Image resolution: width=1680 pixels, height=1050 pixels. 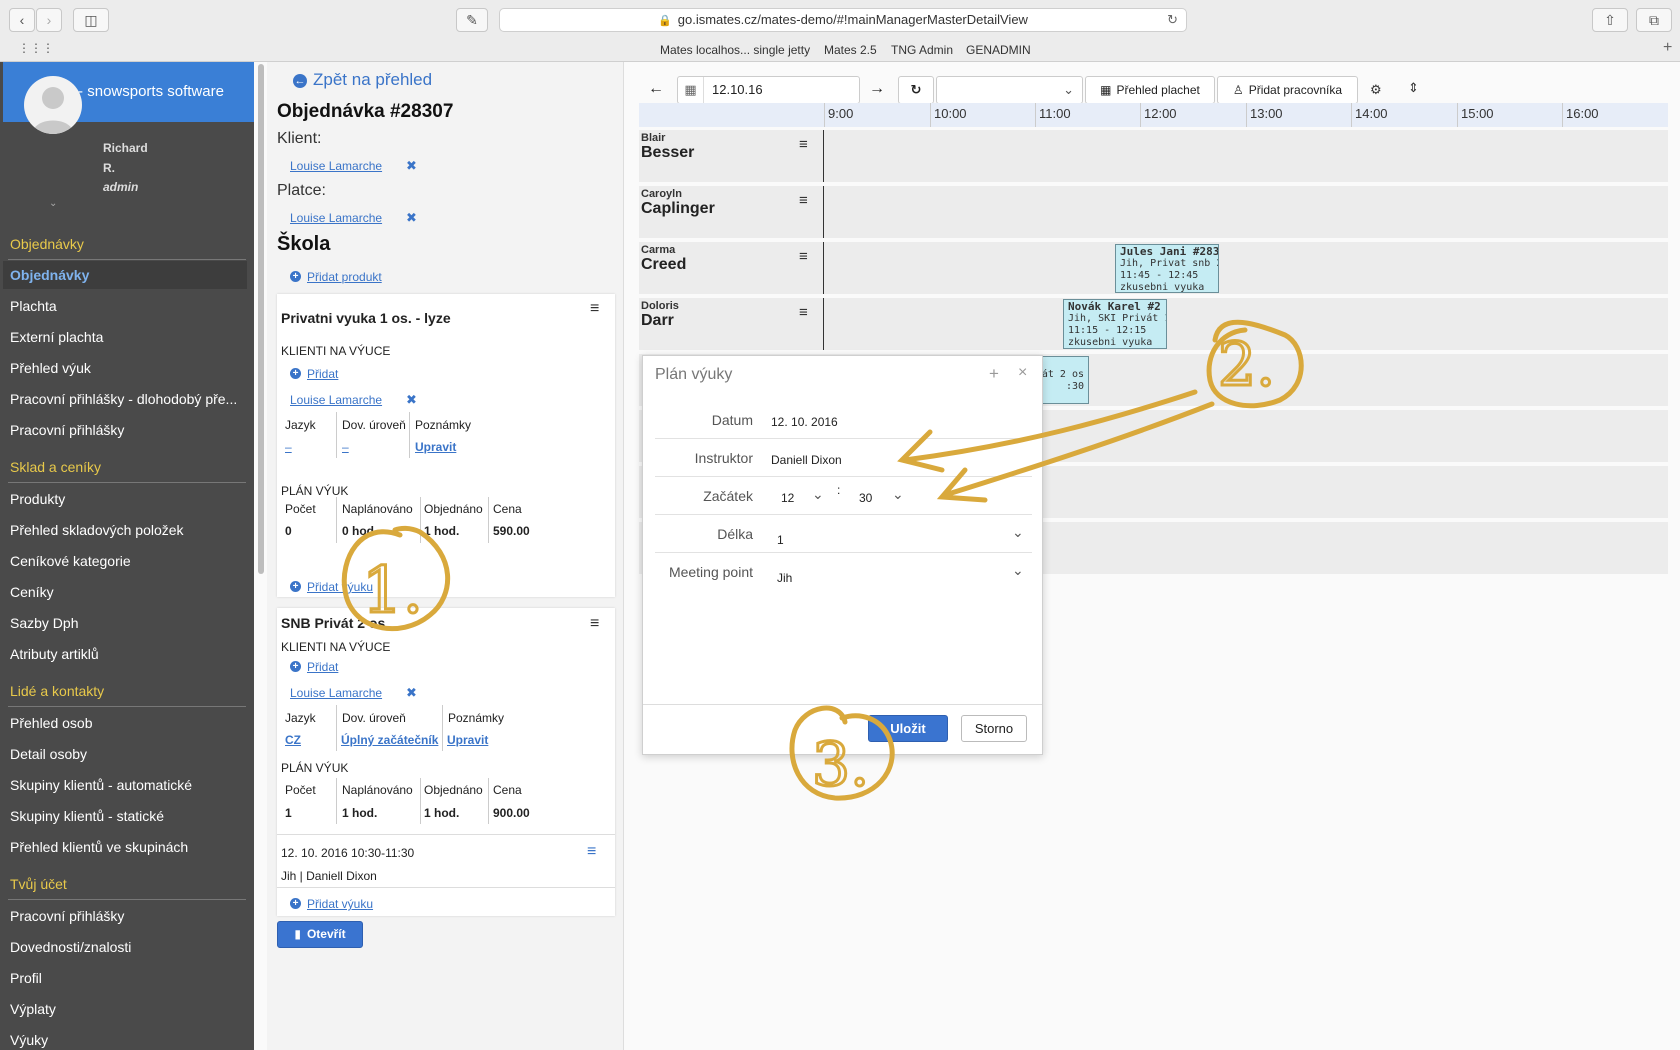 What do you see at coordinates (1172, 20) in the screenshot?
I see `reload-icon: ↻` at bounding box center [1172, 20].